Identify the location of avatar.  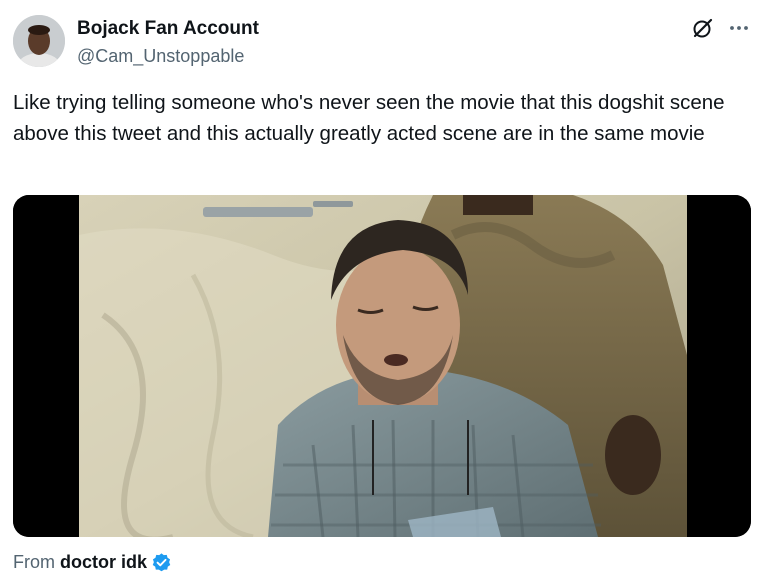
(39, 41).